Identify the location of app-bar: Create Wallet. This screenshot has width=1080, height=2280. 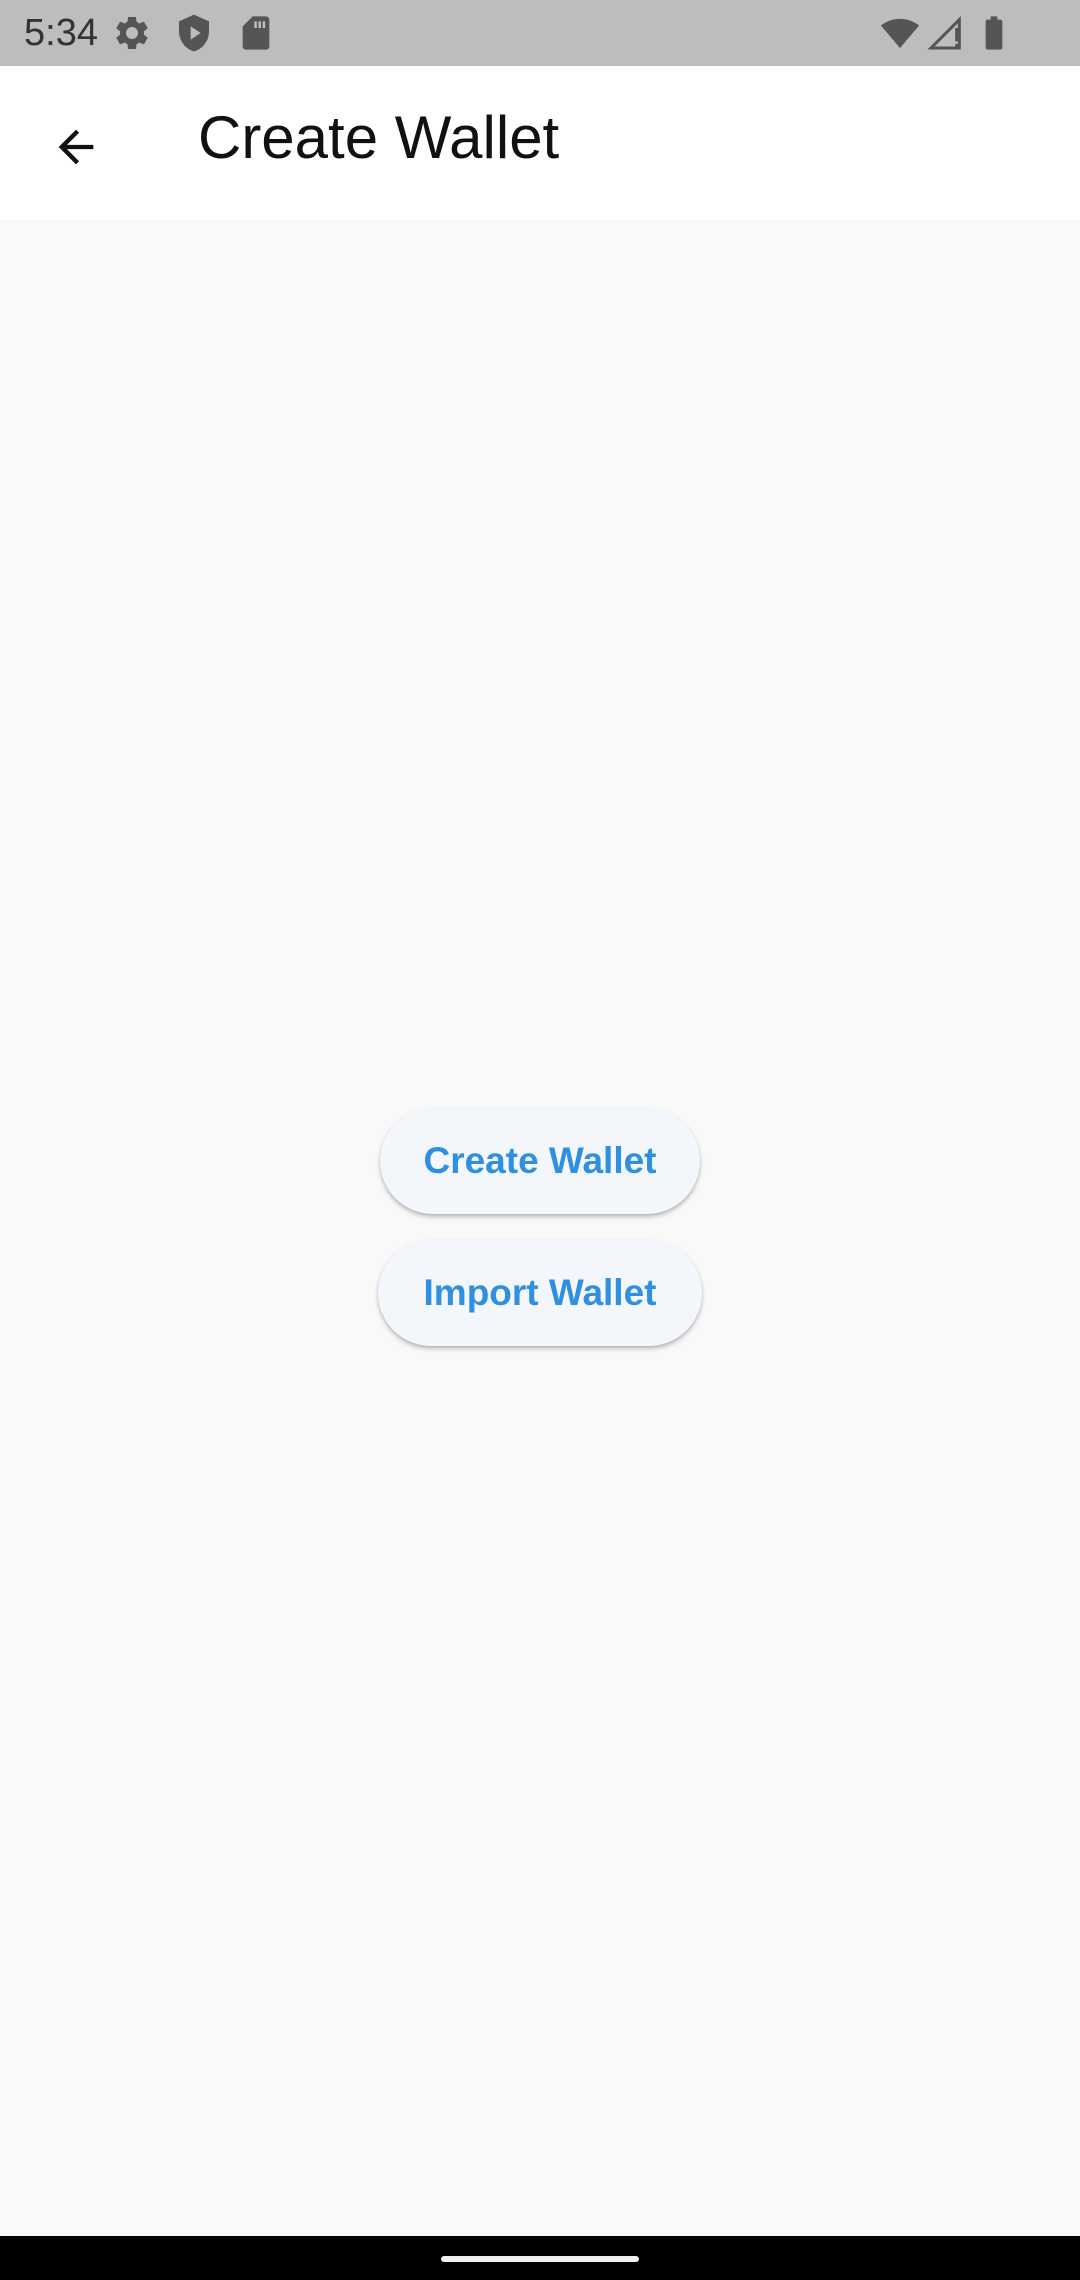
(540, 143).